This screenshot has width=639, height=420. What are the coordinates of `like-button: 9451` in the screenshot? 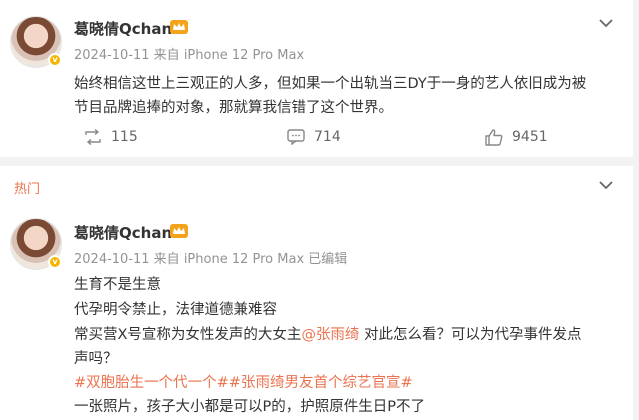 It's located at (516, 137).